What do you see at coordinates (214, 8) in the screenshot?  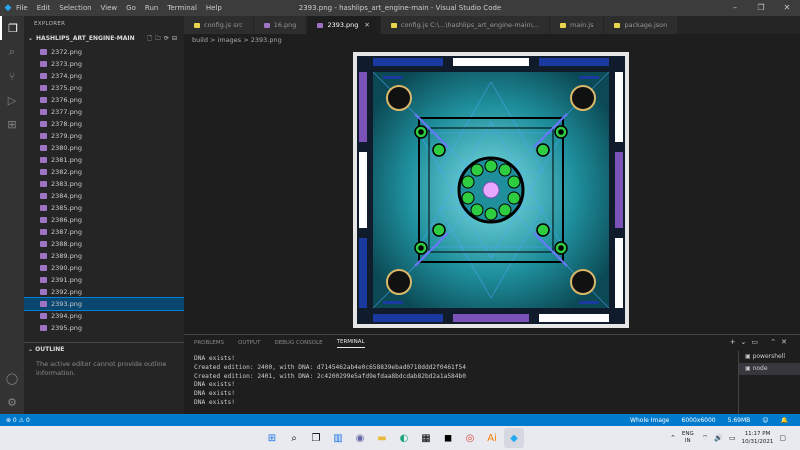 I see `menu-help: Help` at bounding box center [214, 8].